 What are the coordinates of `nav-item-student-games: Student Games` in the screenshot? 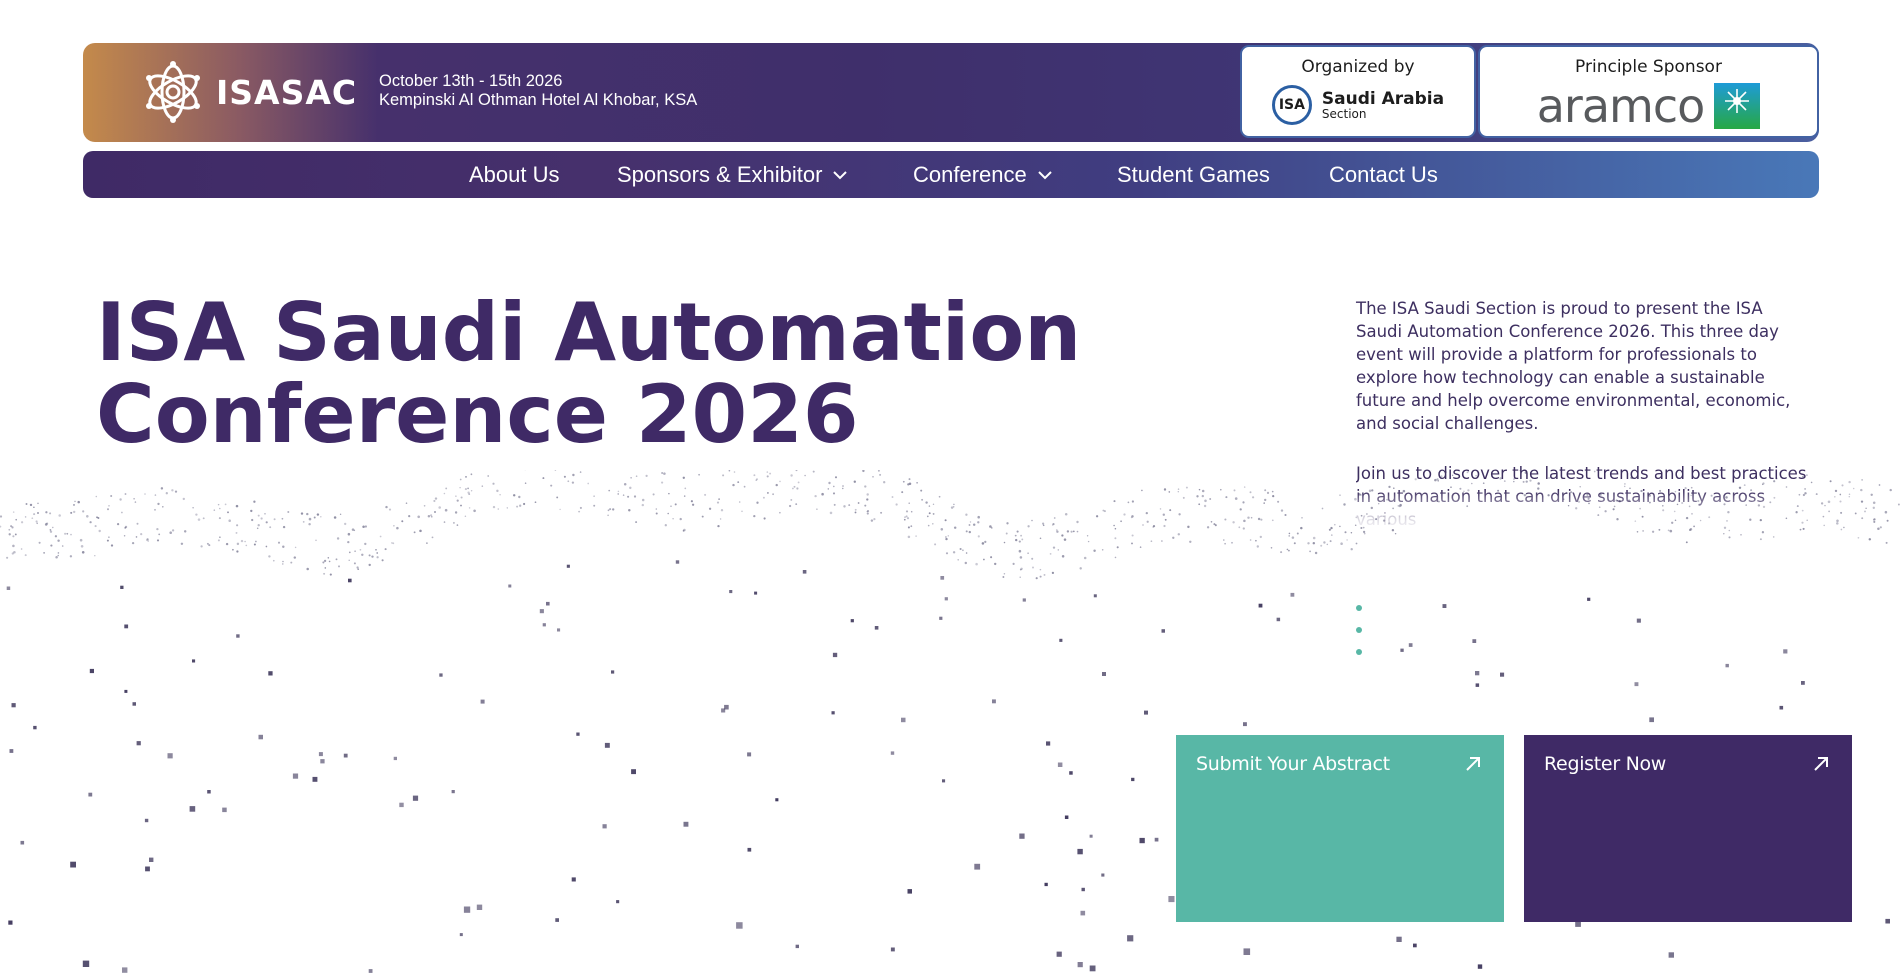 It's located at (1193, 174).